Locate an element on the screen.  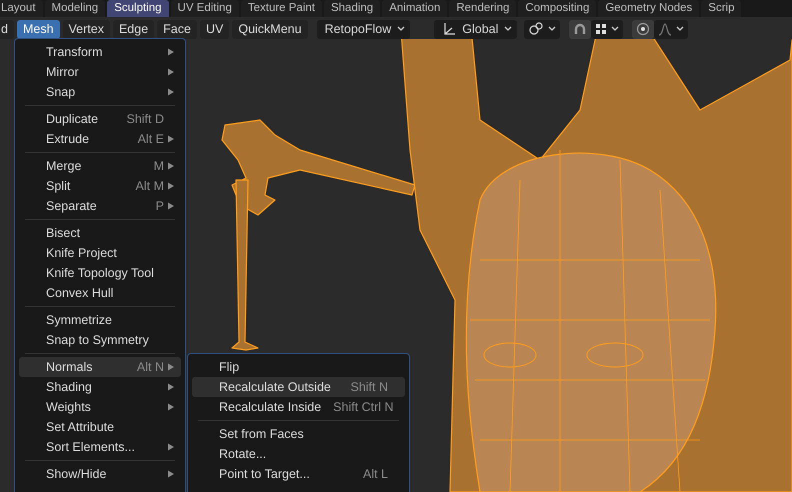
menu-item: Transform is located at coordinates (100, 52).